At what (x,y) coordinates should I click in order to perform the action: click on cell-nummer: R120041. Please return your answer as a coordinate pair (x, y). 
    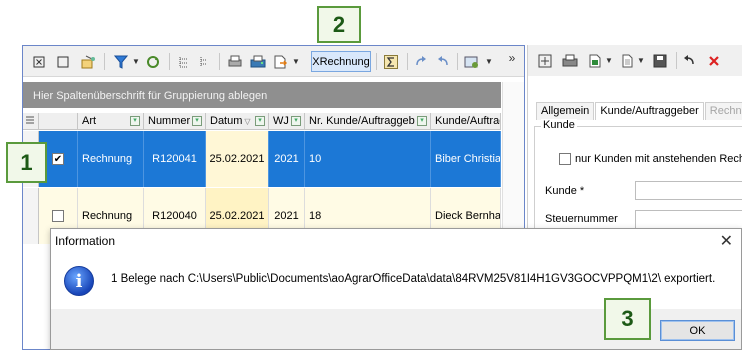
    Looking at the image, I should click on (175, 159).